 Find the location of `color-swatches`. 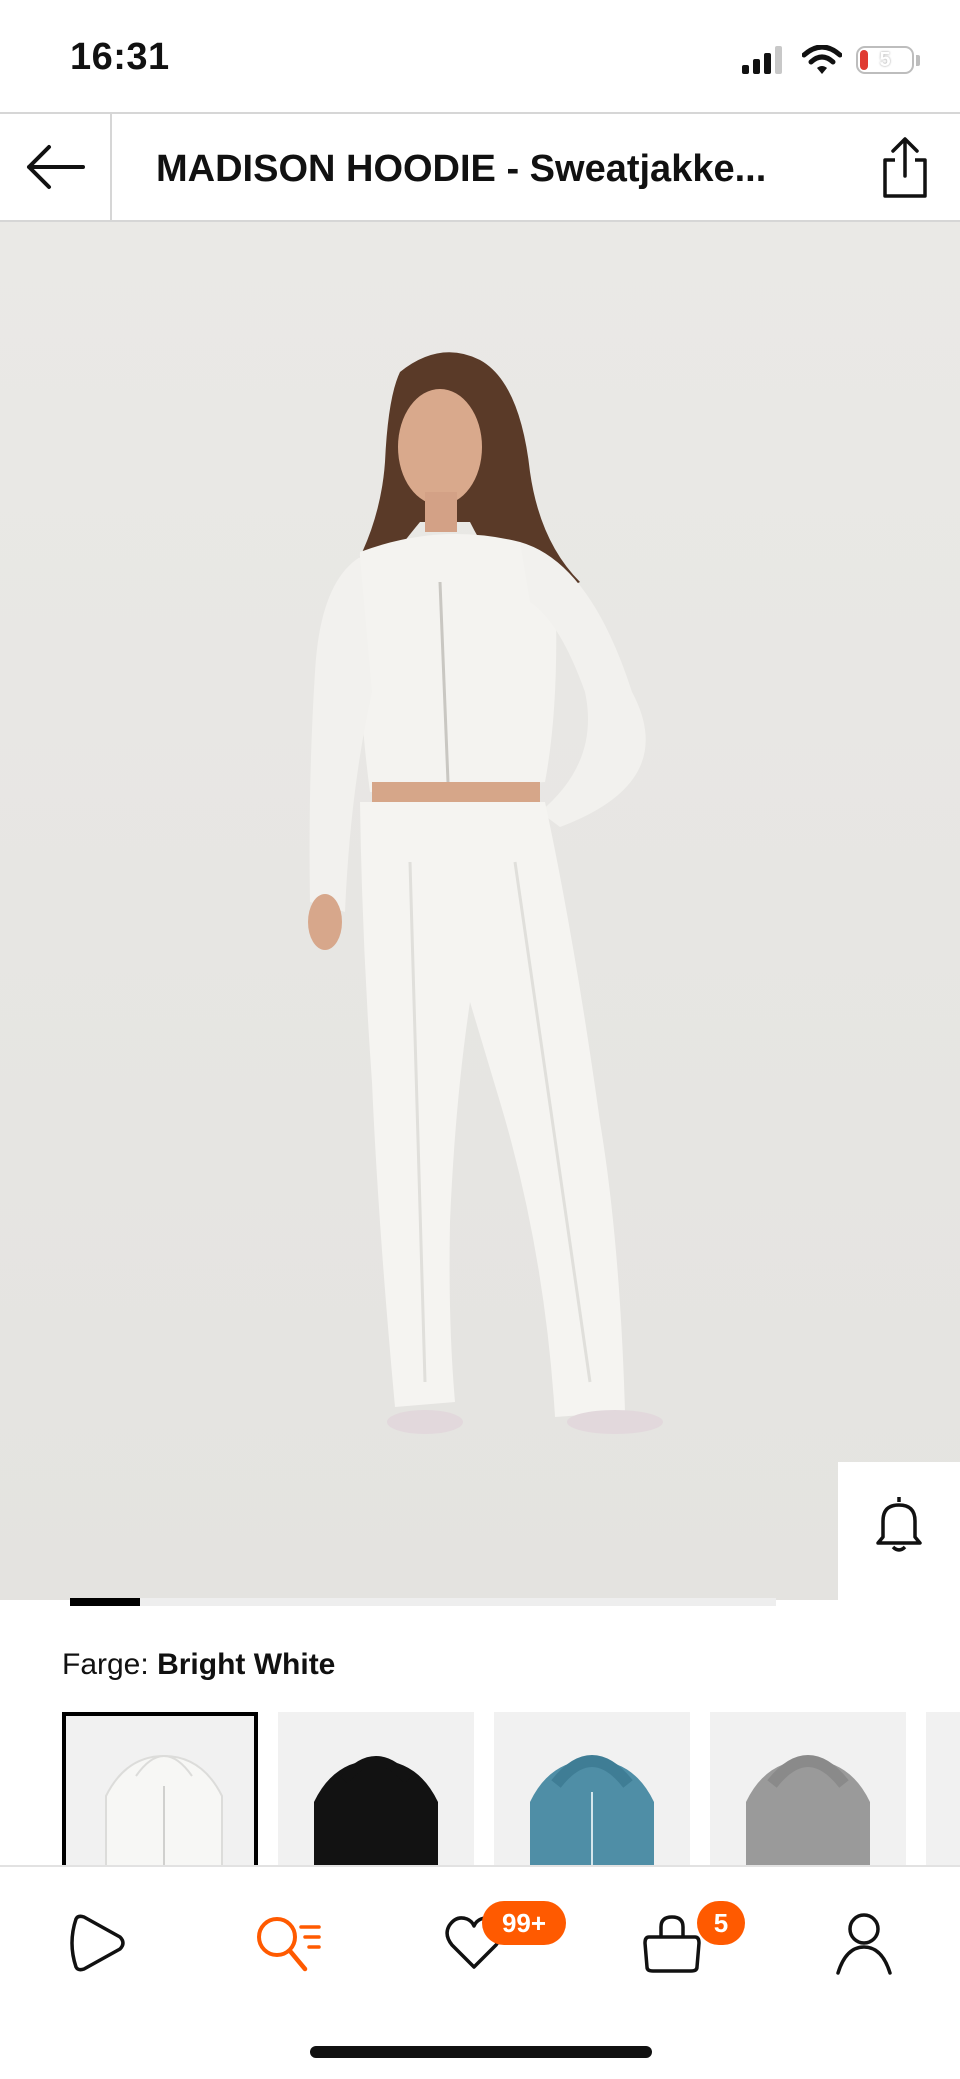

color-swatches is located at coordinates (511, 1788).